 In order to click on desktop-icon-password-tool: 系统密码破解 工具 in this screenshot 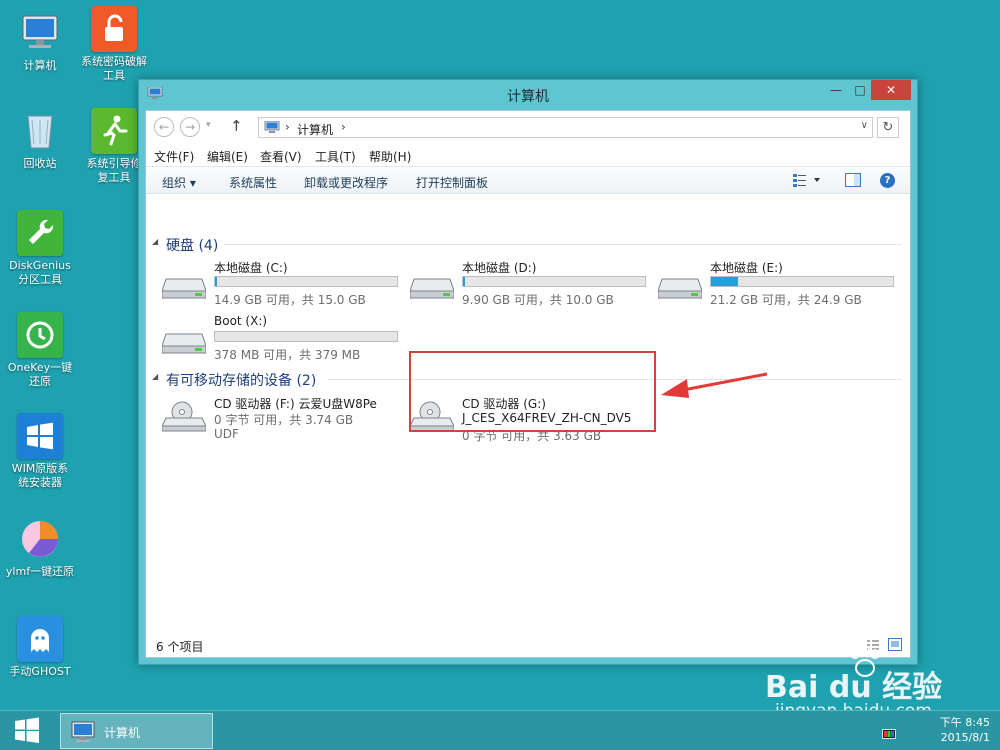, I will do `click(114, 44)`.